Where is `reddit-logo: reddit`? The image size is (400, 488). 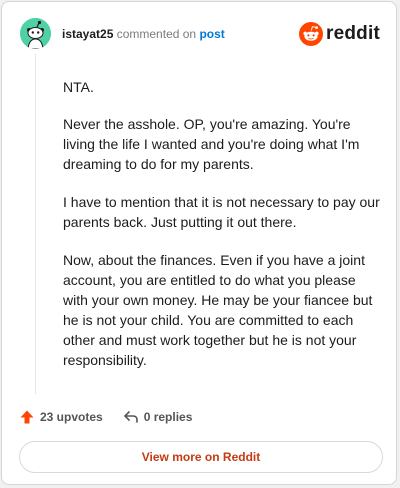 reddit-logo: reddit is located at coordinates (339, 34).